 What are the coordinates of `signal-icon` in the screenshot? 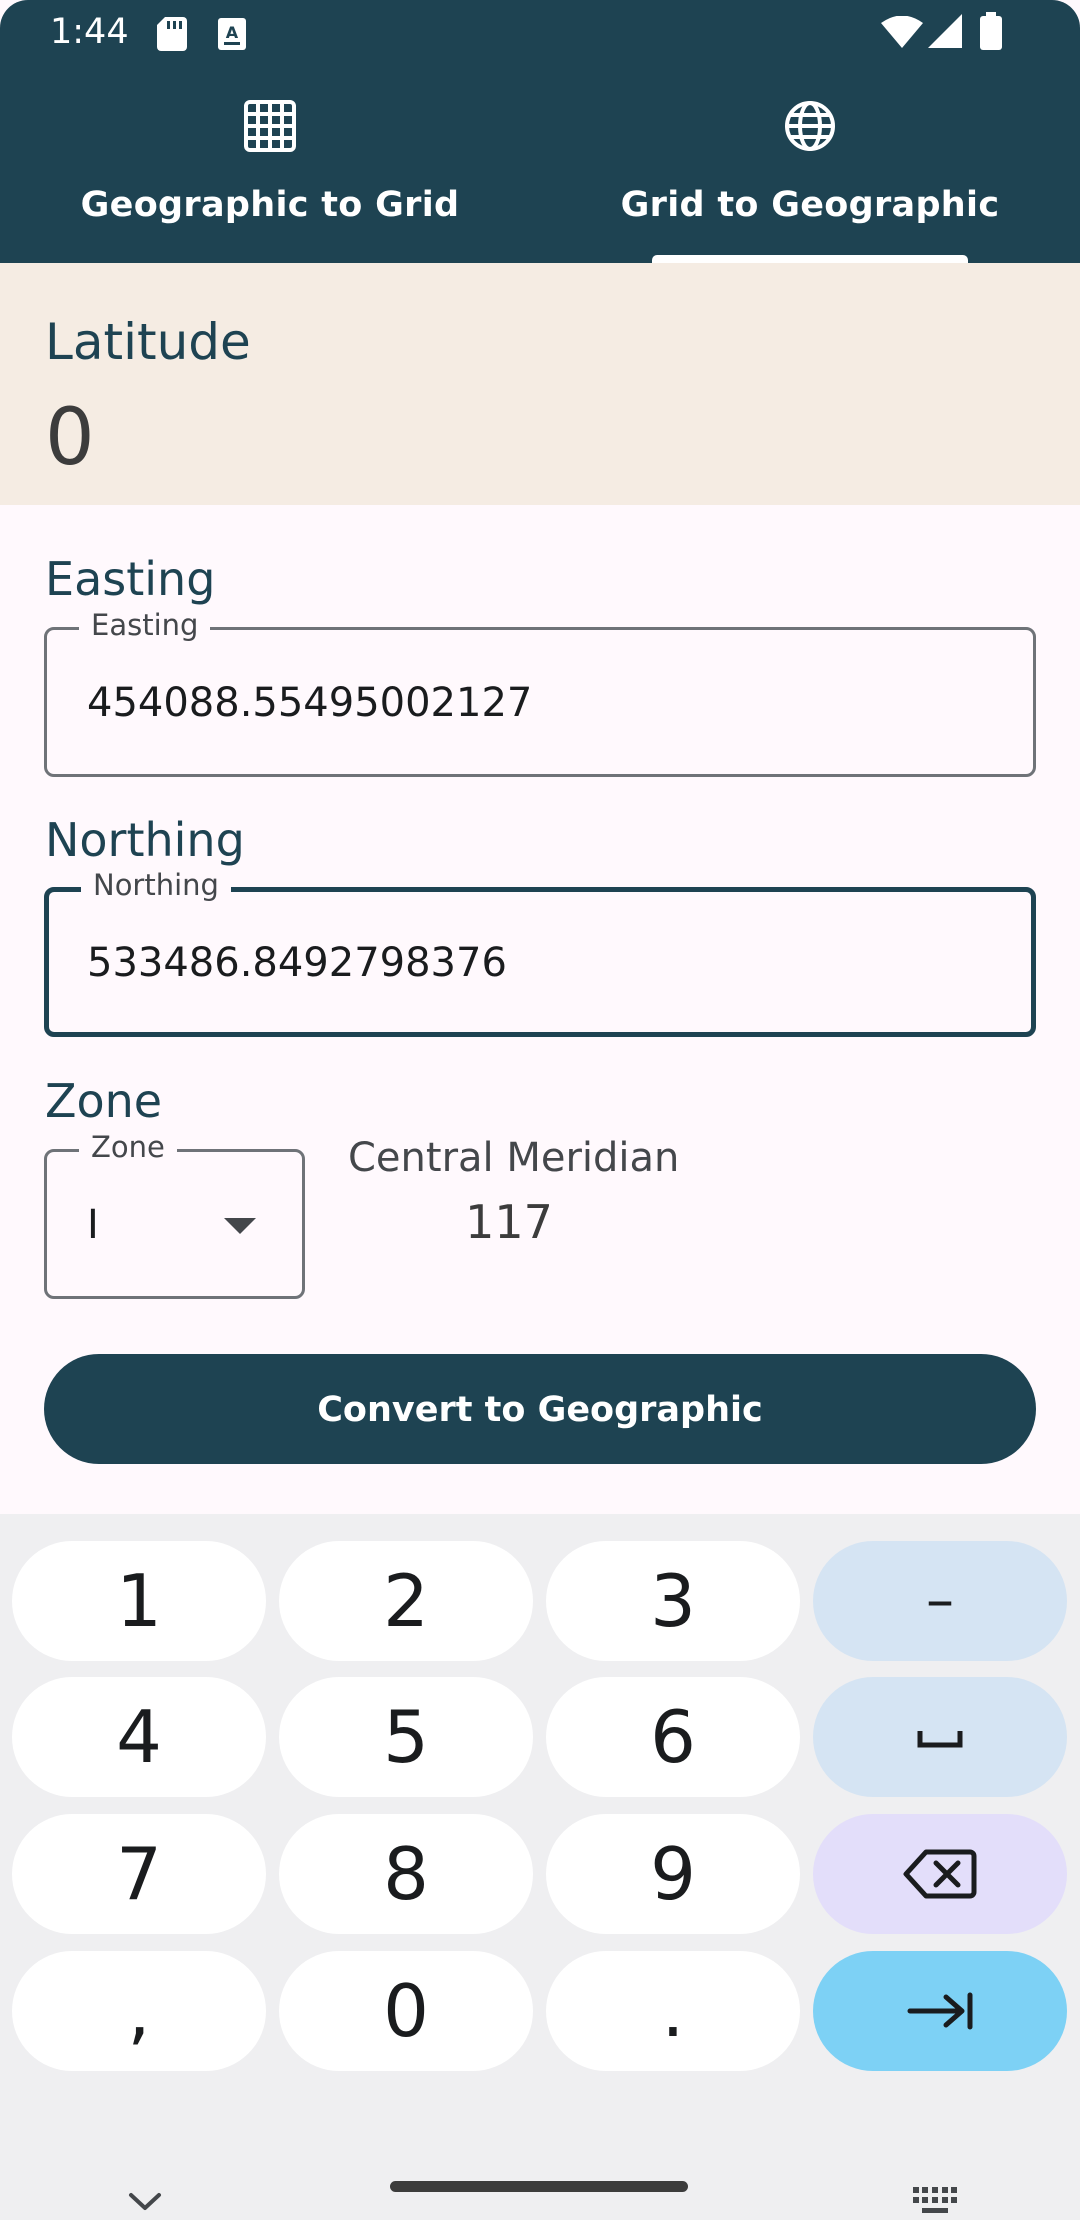 It's located at (945, 31).